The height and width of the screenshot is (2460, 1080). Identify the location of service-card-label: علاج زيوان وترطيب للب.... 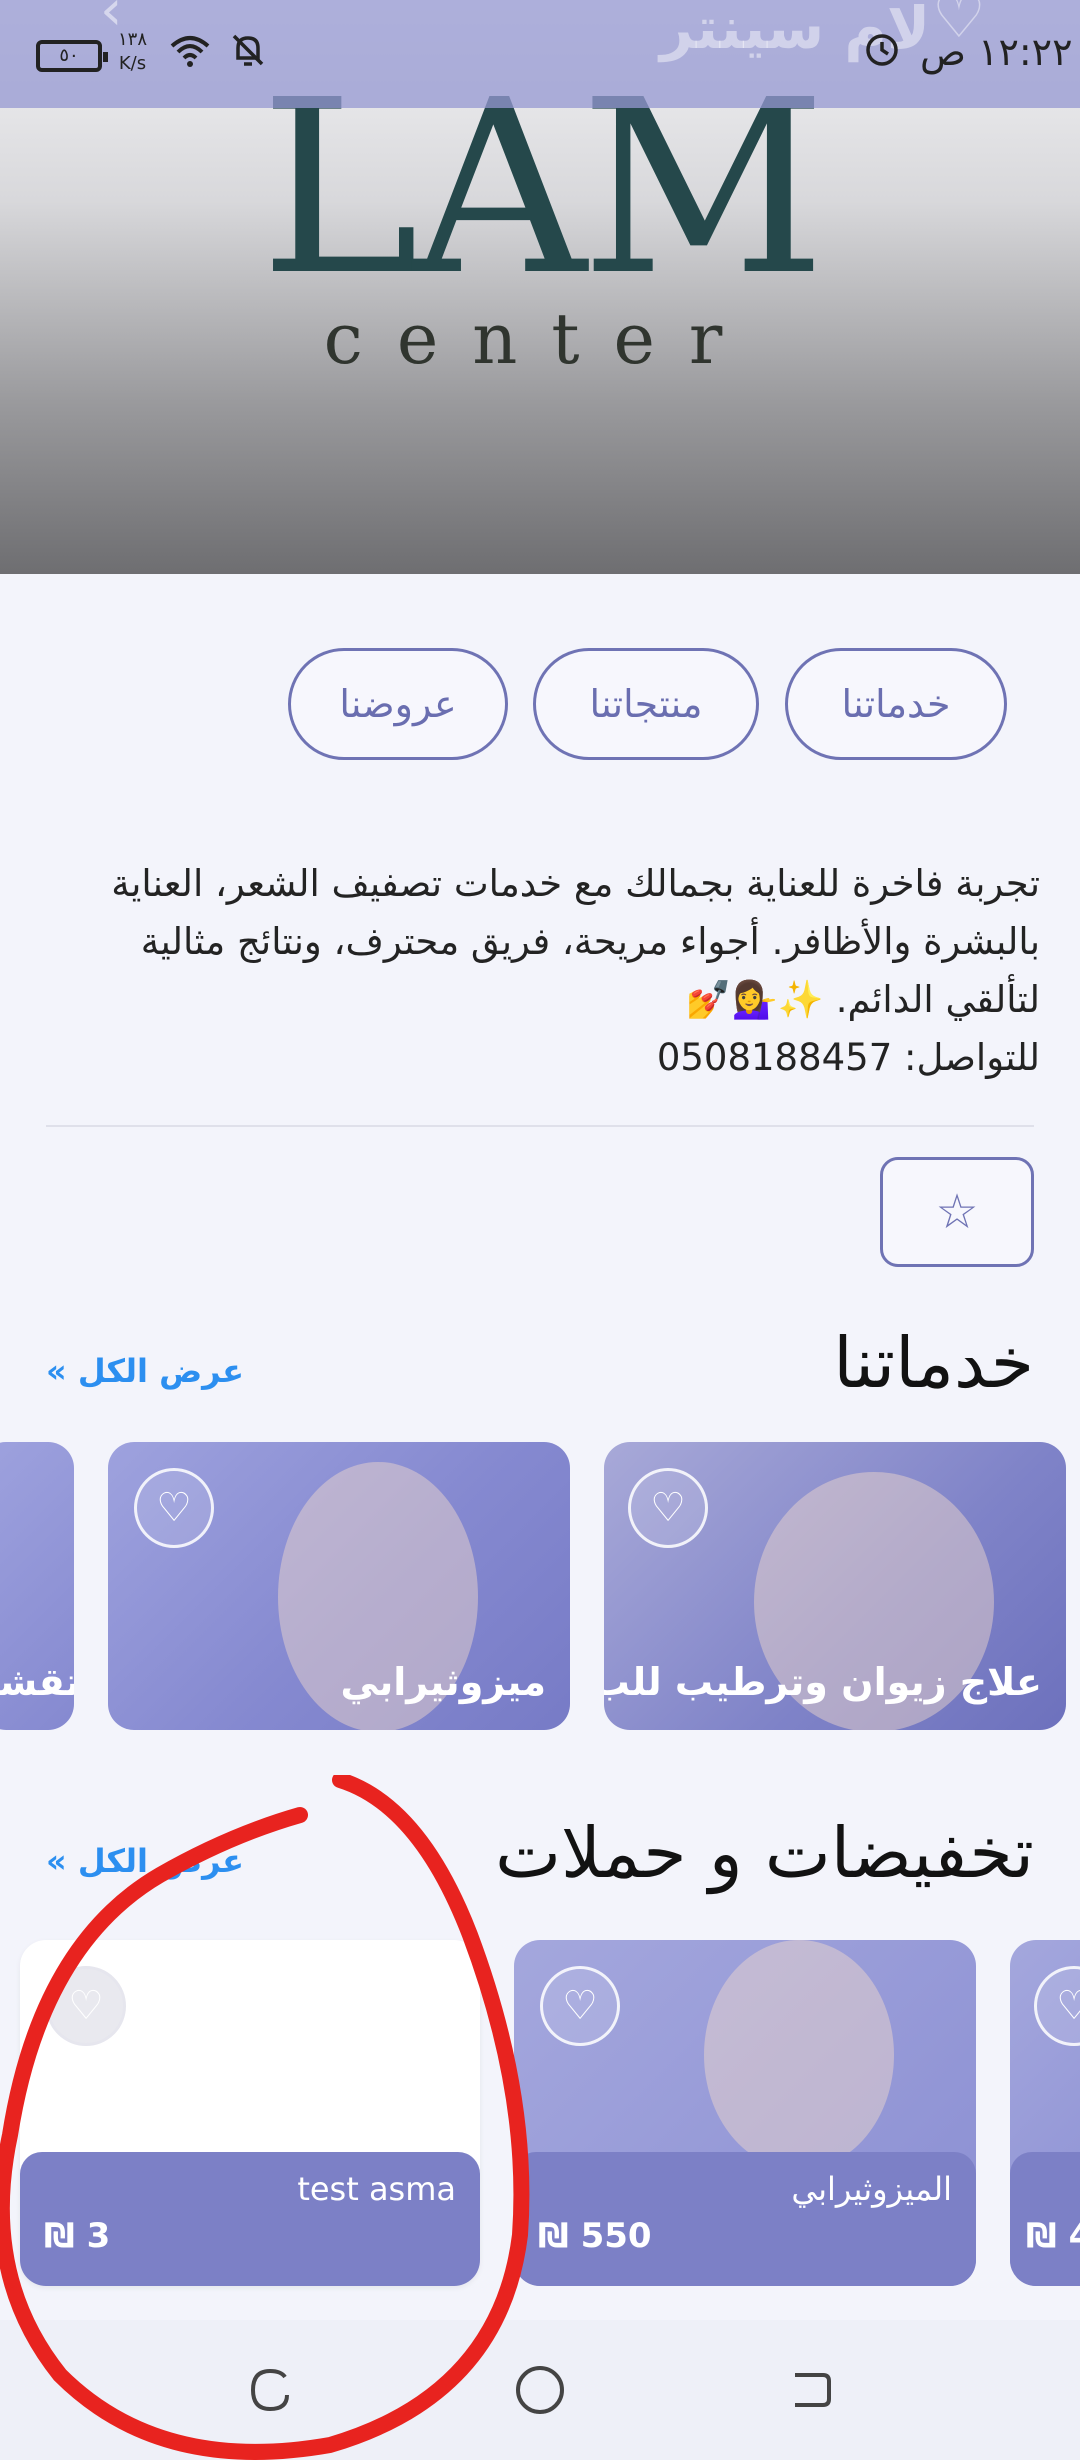
(823, 1682).